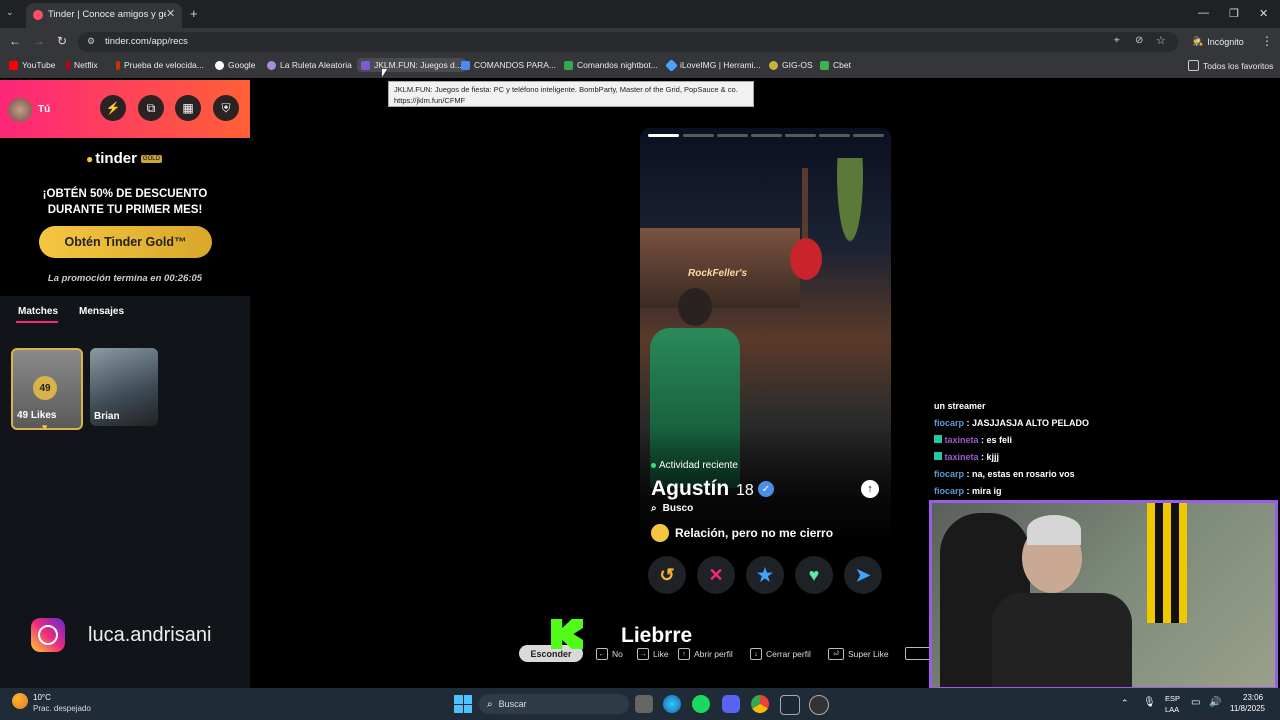 The width and height of the screenshot is (1280, 720). I want to click on address-bar: ⚙ tinder.com/app/recs ⌖ ⊘ ☆, so click(628, 42).